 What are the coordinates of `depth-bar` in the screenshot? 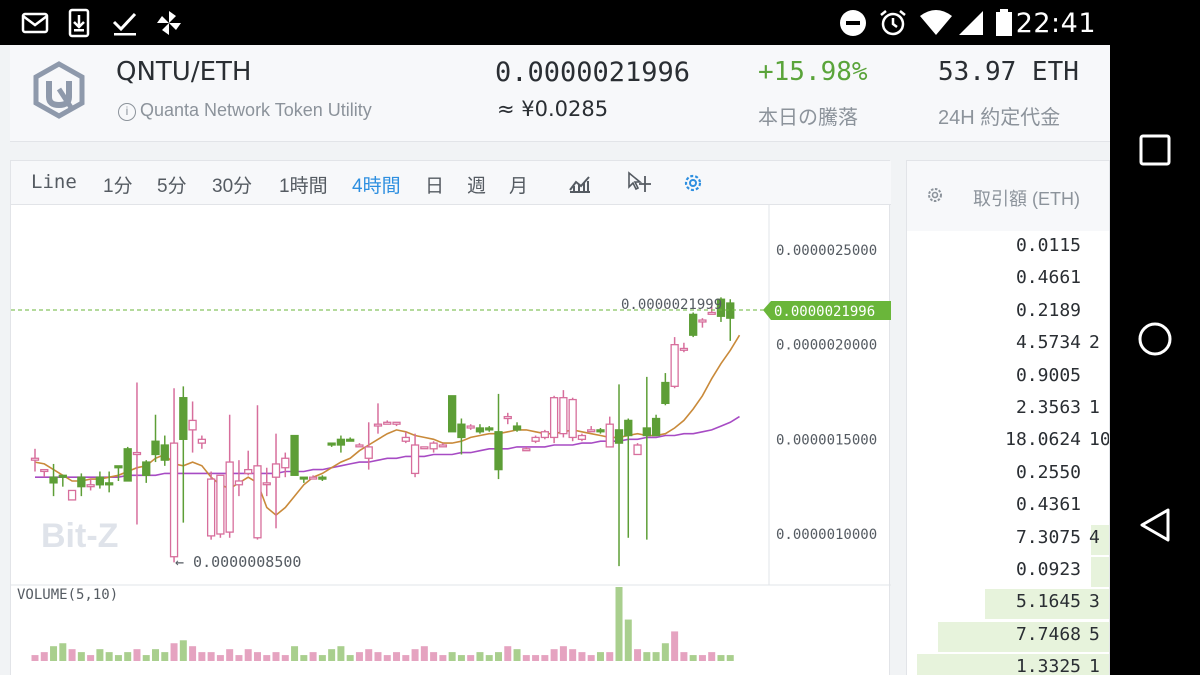 It's located at (1099, 572).